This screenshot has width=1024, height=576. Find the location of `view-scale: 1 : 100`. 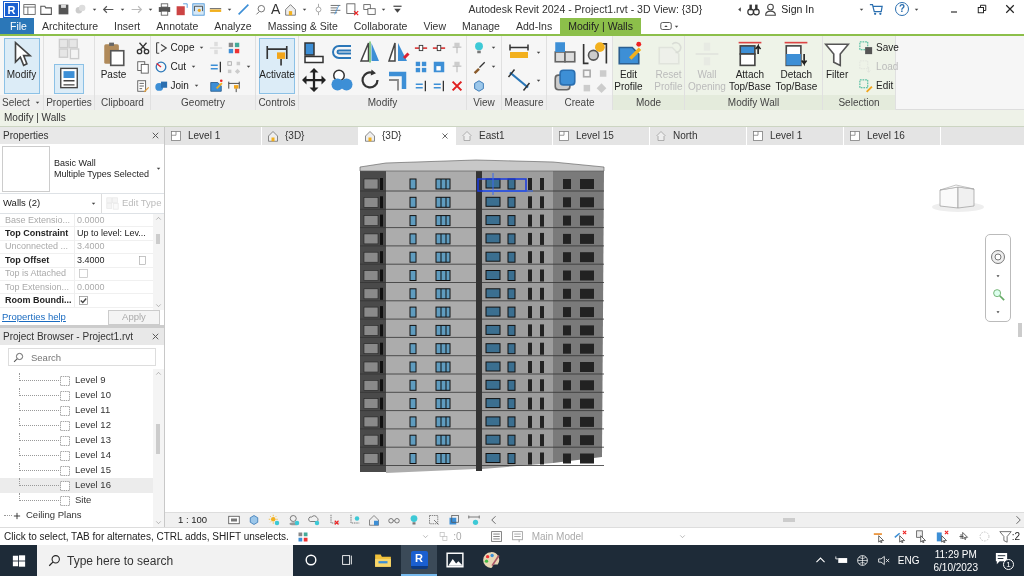

view-scale: 1 : 100 is located at coordinates (192, 520).